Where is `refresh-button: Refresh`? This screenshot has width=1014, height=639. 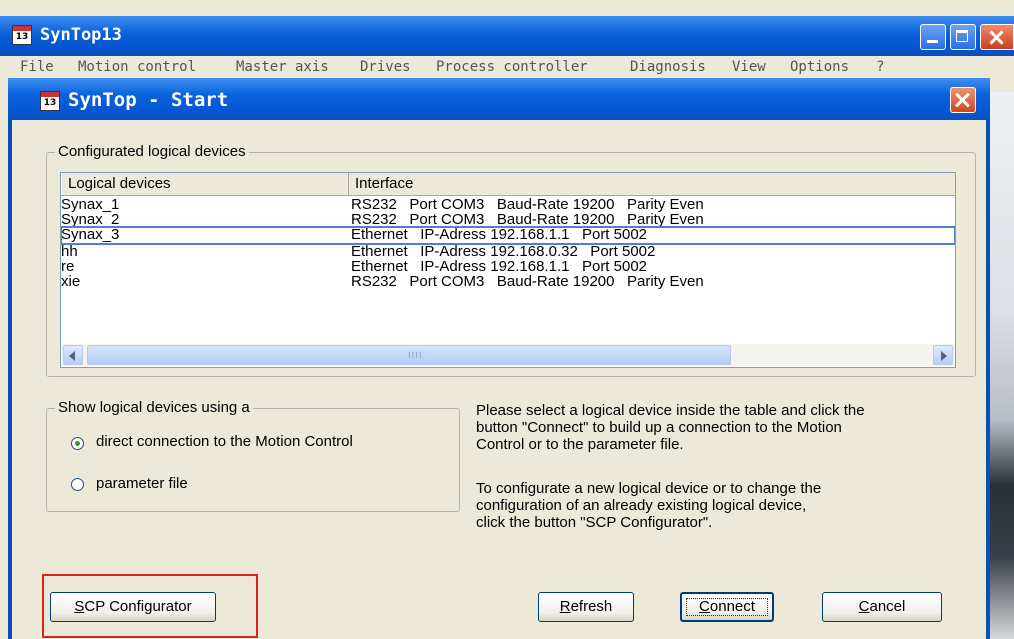
refresh-button: Refresh is located at coordinates (586, 607).